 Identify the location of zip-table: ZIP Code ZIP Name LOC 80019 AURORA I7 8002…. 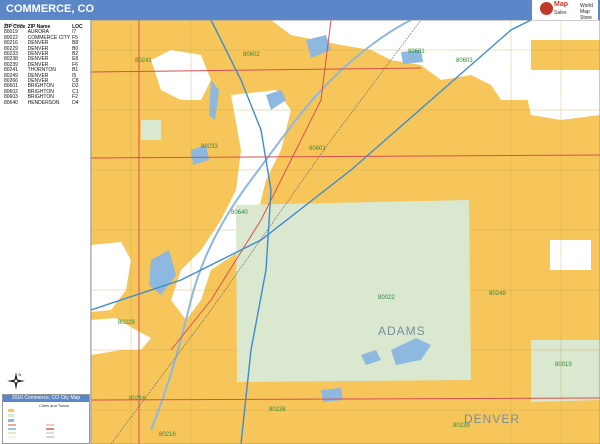
(44, 65).